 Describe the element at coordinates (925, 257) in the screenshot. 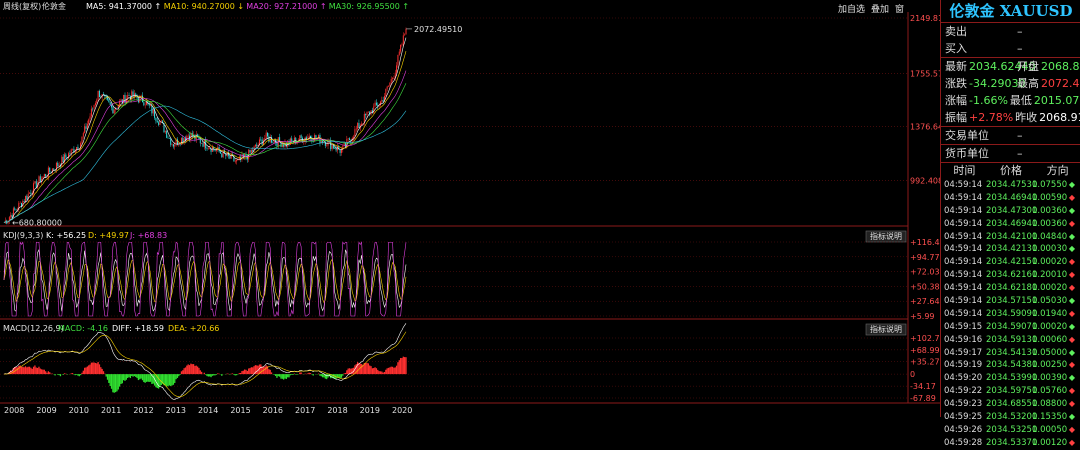

I see `kdj-tick-1: +94.77` at that location.